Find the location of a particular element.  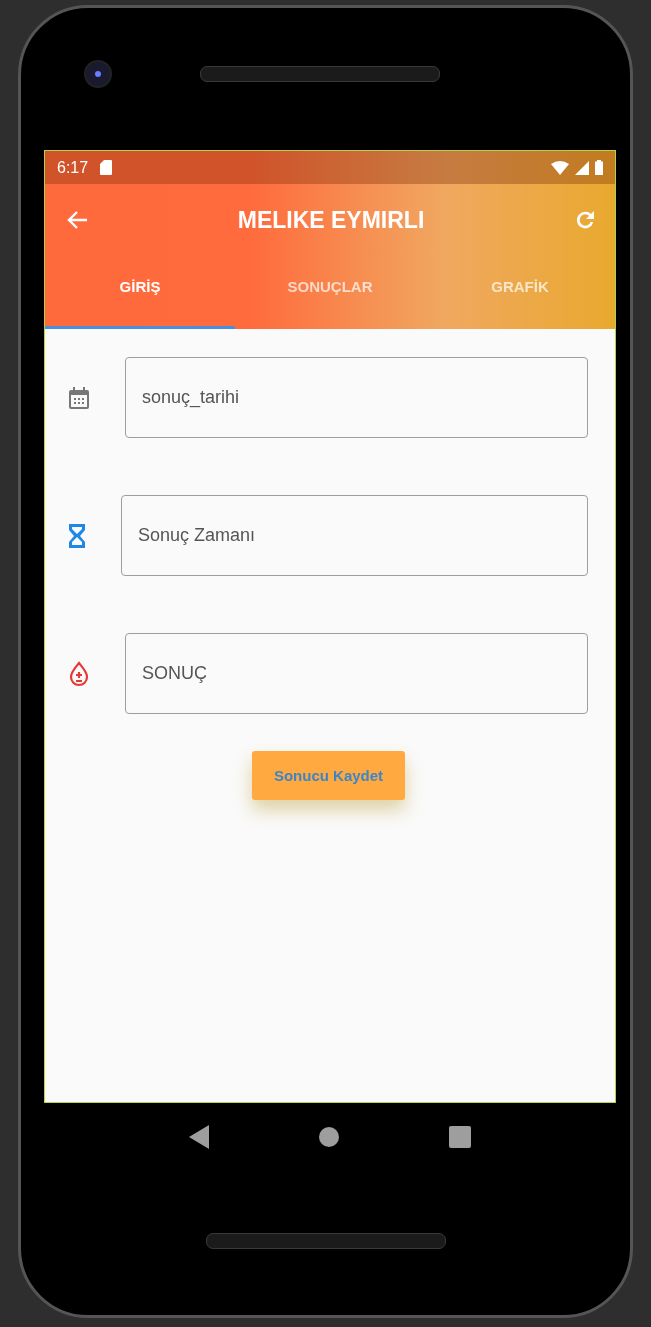

back-icon is located at coordinates (199, 1137).